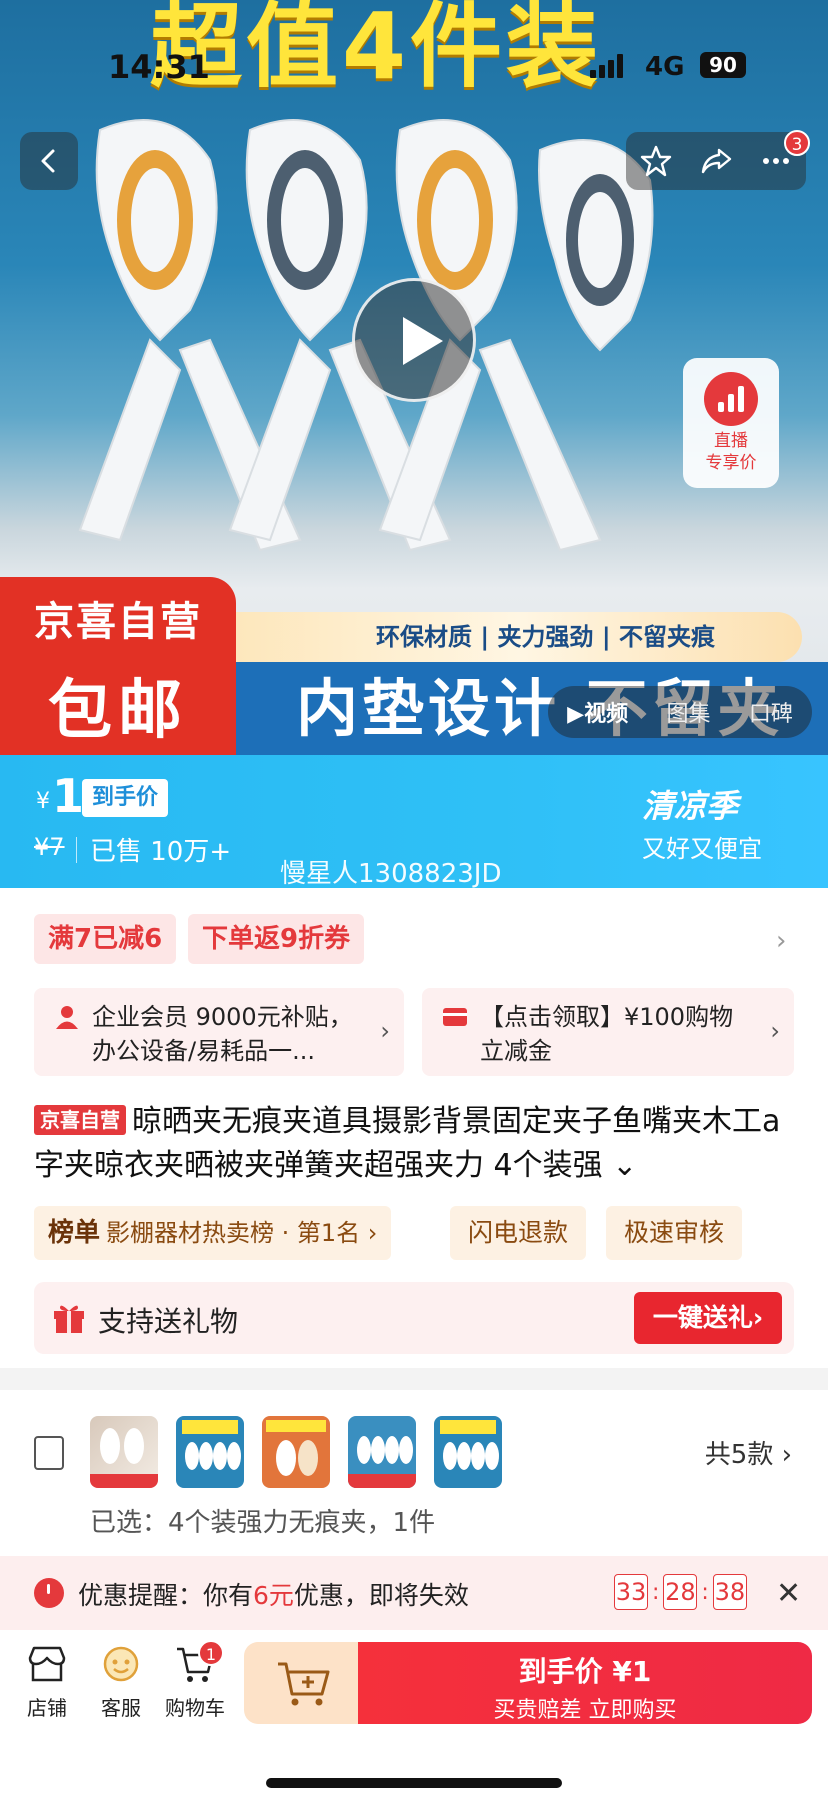 The image size is (828, 1801). What do you see at coordinates (723, 65) in the screenshot?
I see `battery-icon: 90` at bounding box center [723, 65].